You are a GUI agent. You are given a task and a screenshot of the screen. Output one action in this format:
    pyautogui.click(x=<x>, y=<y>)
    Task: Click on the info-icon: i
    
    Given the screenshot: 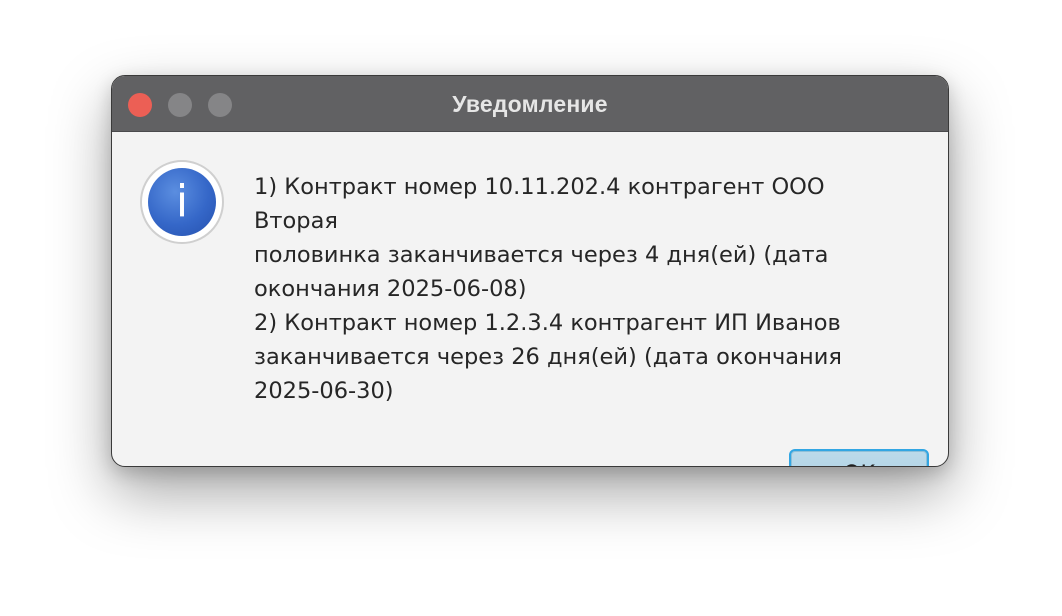 What is the action you would take?
    pyautogui.click(x=182, y=202)
    